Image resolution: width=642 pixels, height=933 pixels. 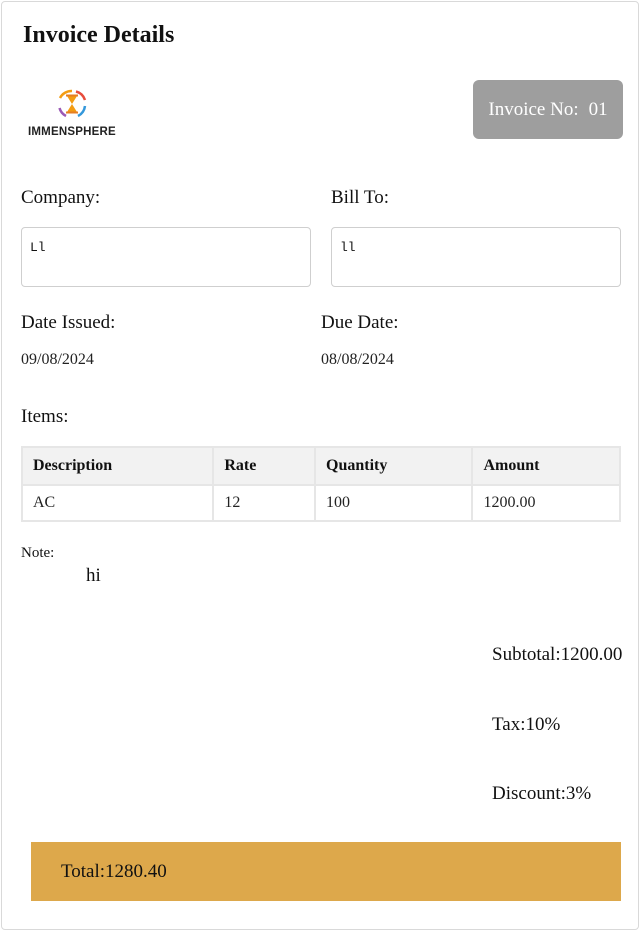 I want to click on due-date-value: 08/08/2024, so click(x=357, y=360).